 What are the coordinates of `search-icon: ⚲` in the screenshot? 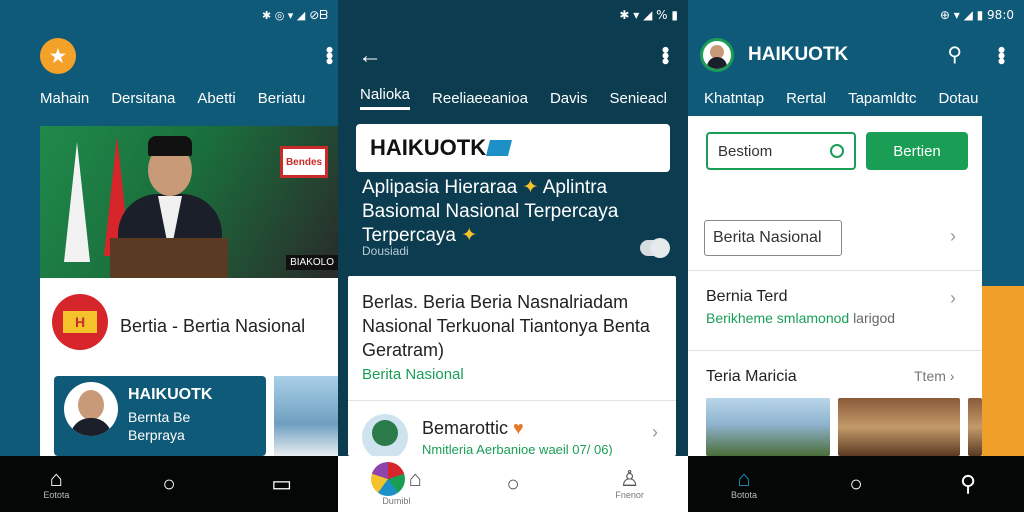 It's located at (954, 54).